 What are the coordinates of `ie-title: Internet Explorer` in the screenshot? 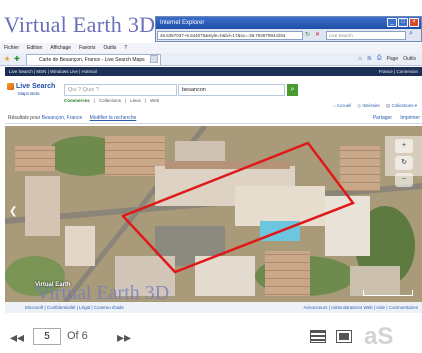 It's located at (288, 23).